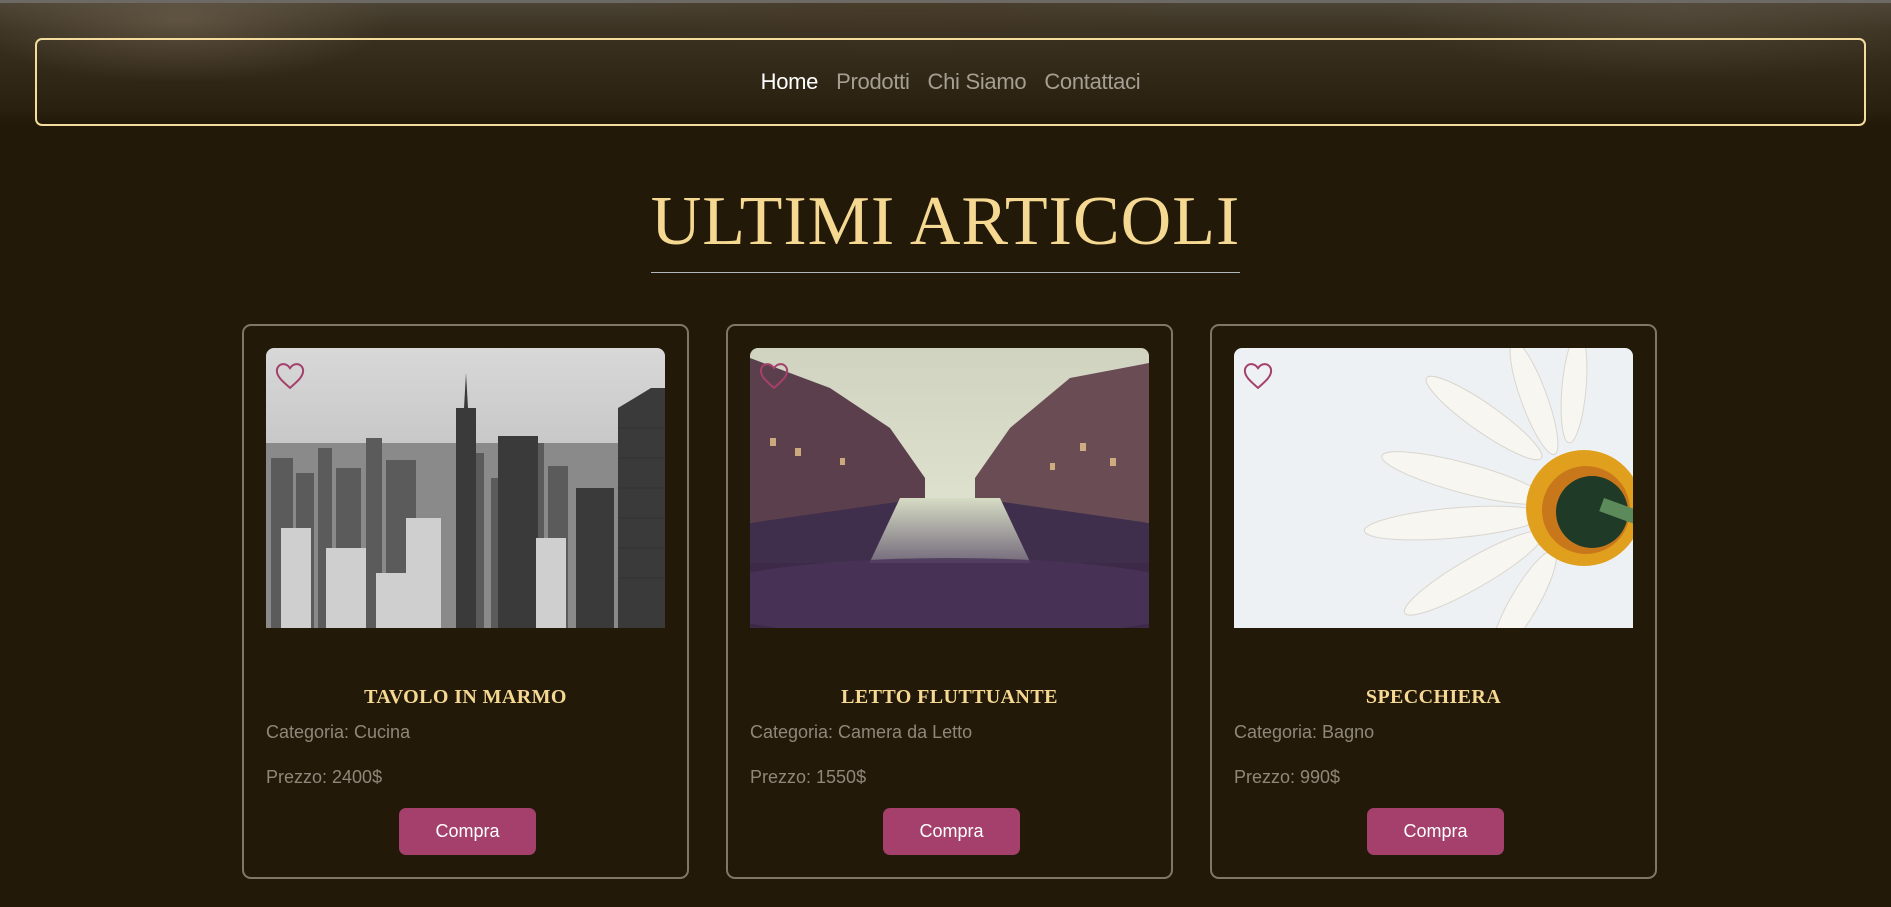 Image resolution: width=1891 pixels, height=907 pixels. What do you see at coordinates (465, 697) in the screenshot?
I see `product-name: TAVOLO IN MARMO` at bounding box center [465, 697].